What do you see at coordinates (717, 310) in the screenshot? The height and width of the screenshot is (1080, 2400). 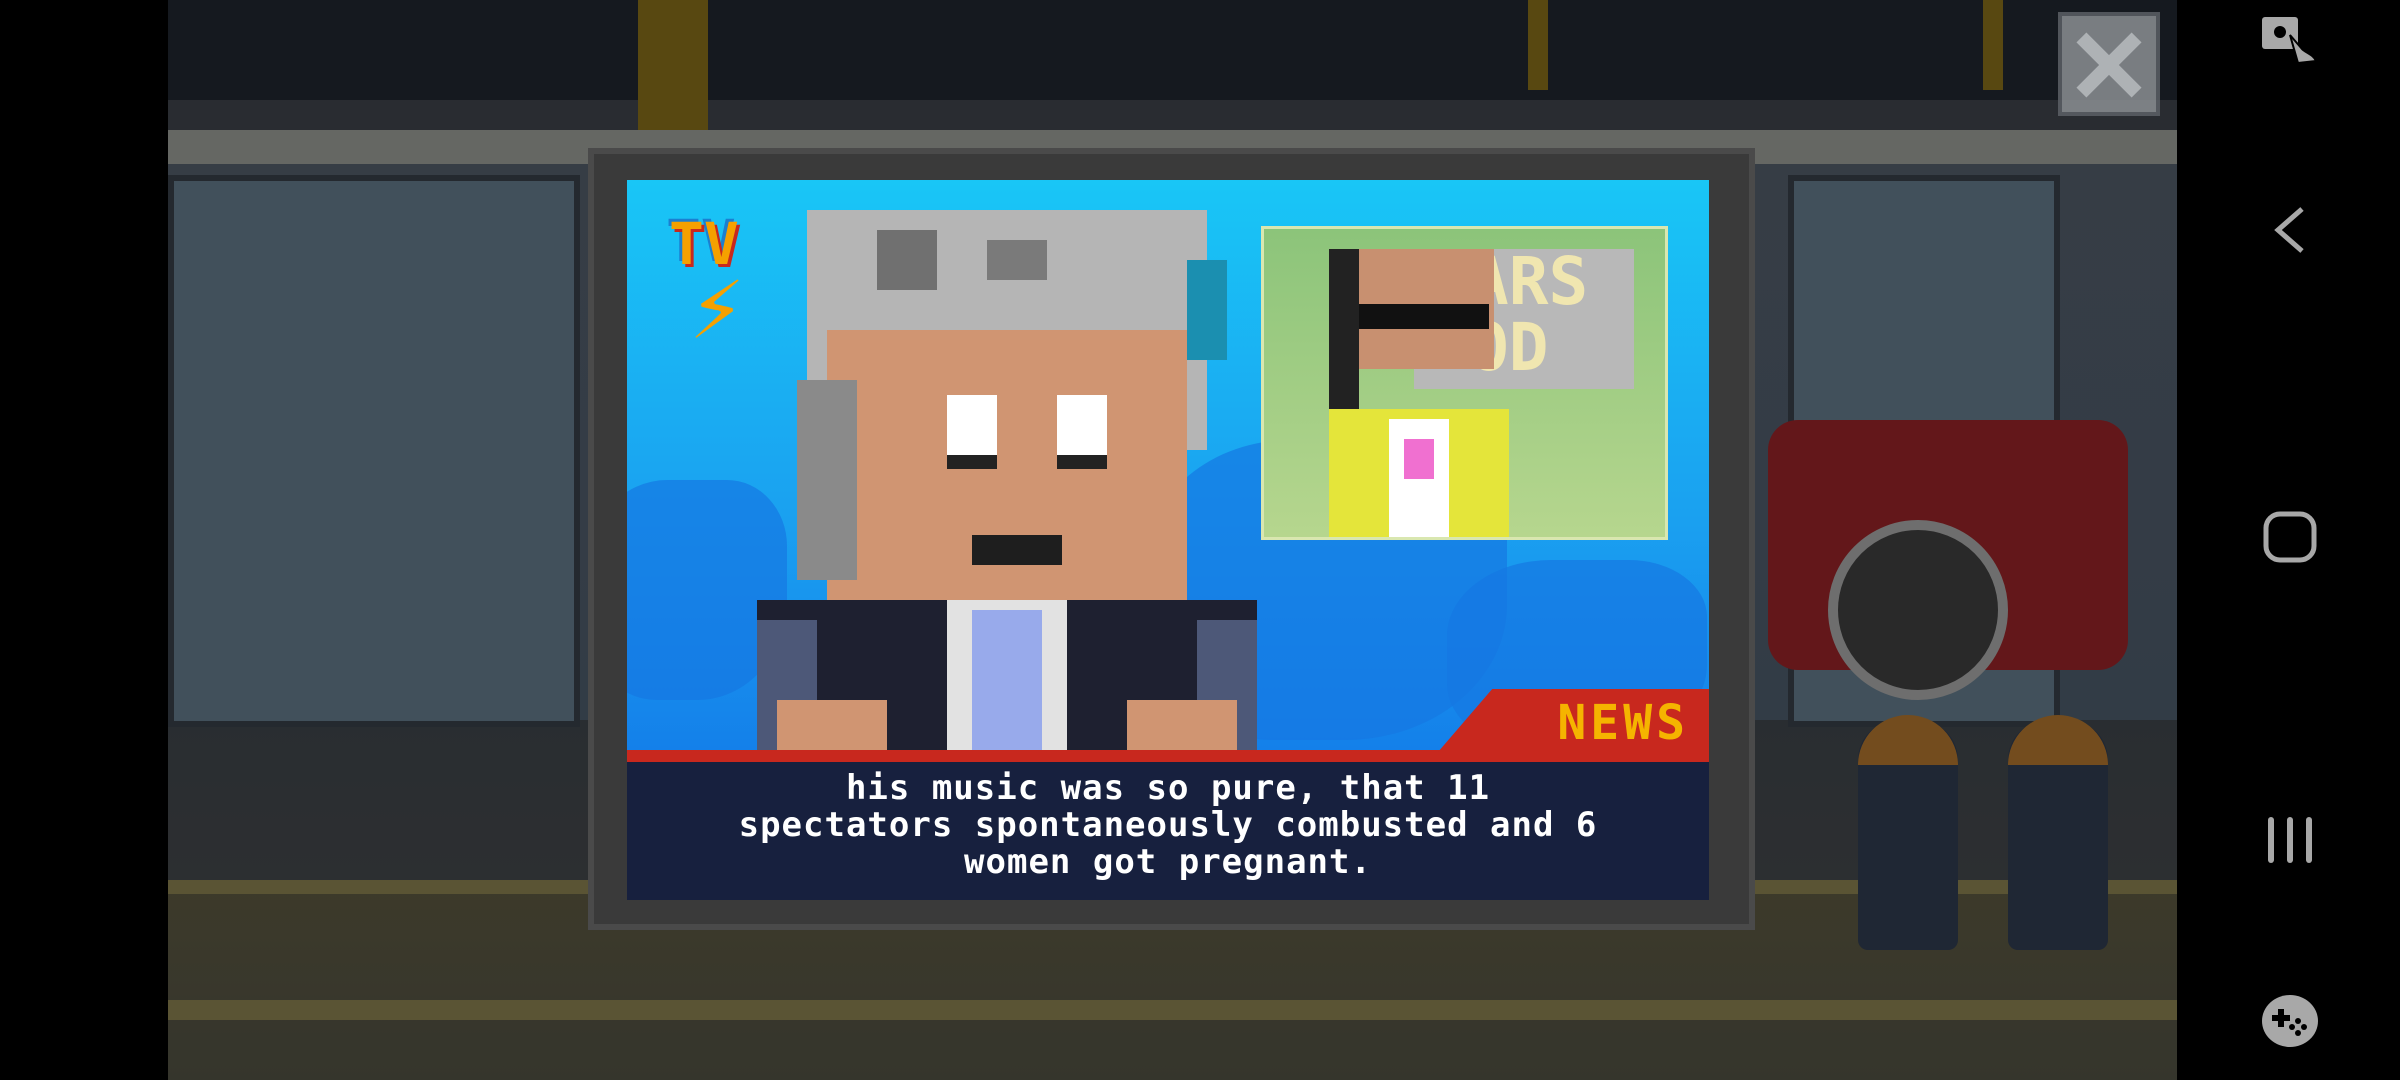 I see `lightning-icon: ⚡` at bounding box center [717, 310].